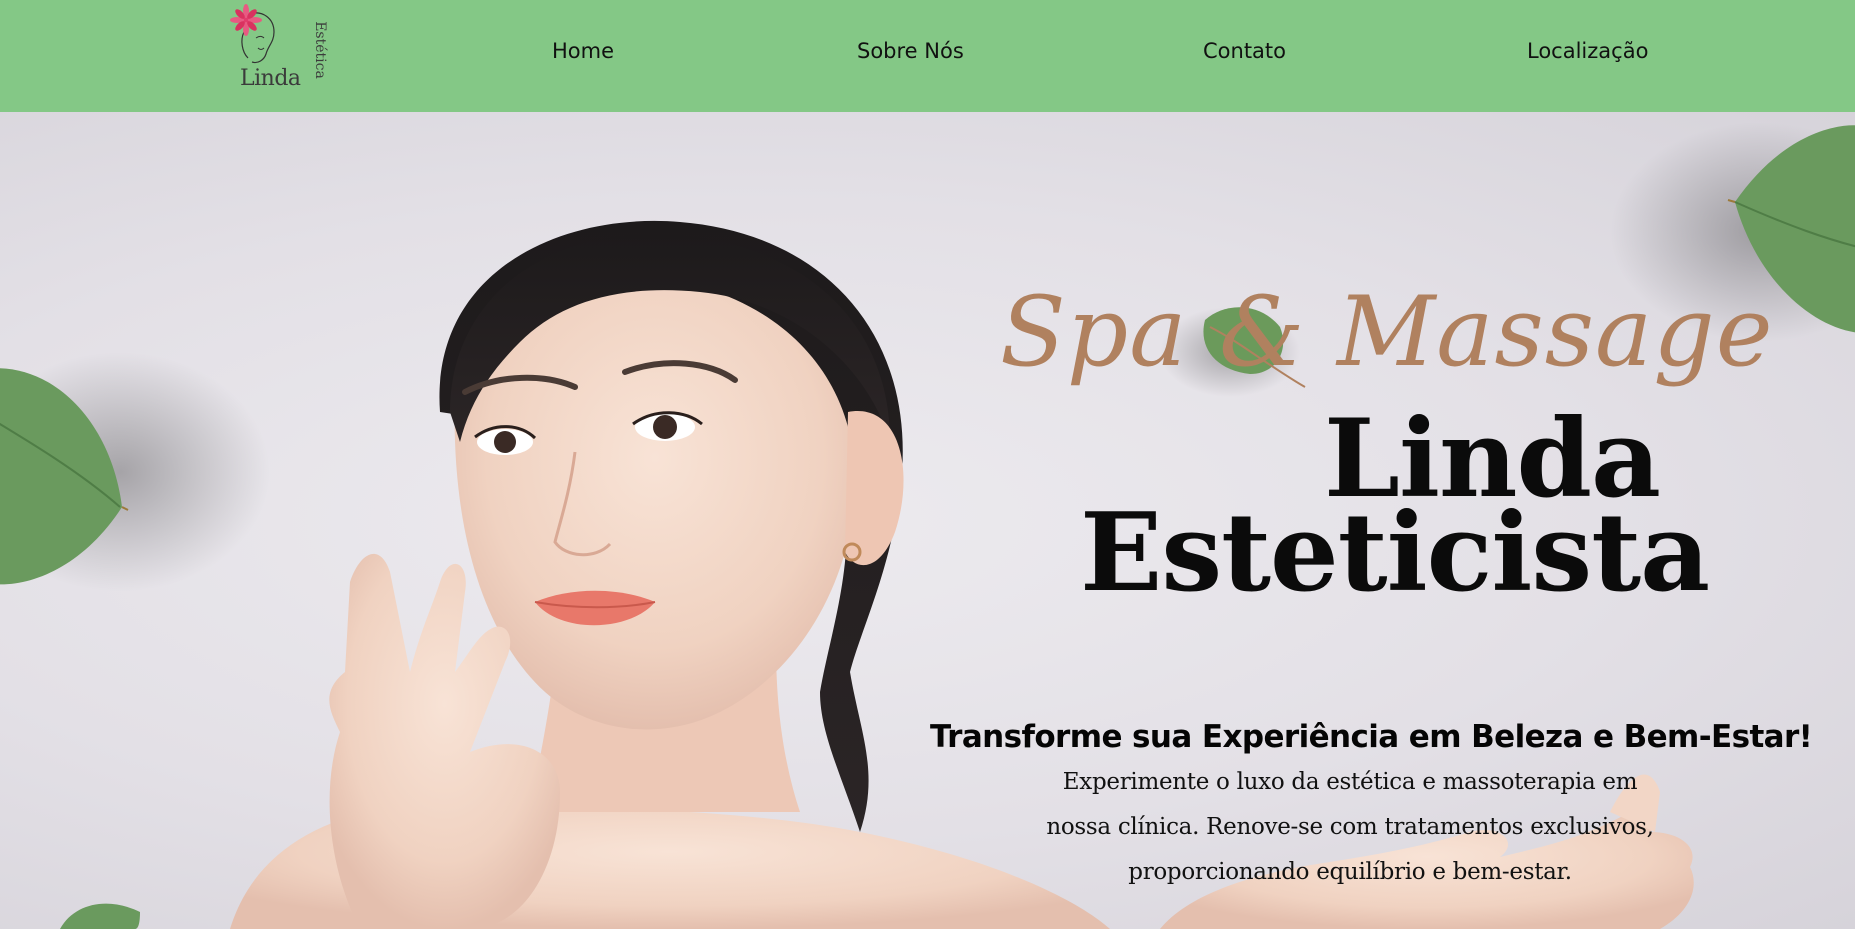  I want to click on brand-logo: Linda Estética, so click(273, 49).